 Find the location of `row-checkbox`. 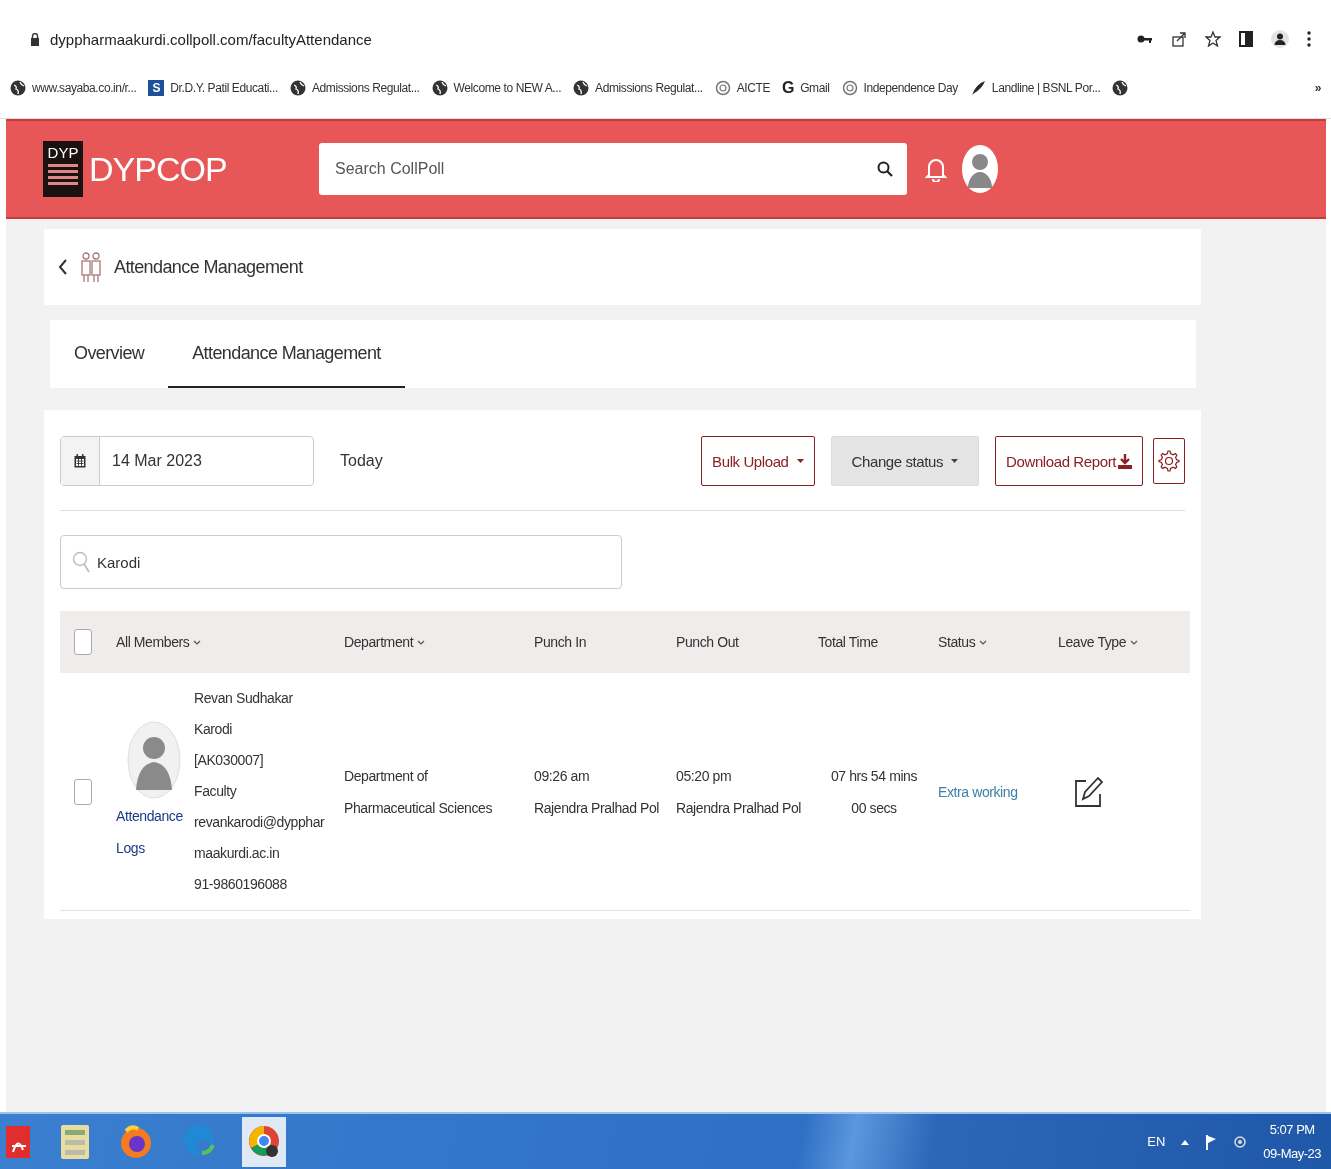

row-checkbox is located at coordinates (83, 791).